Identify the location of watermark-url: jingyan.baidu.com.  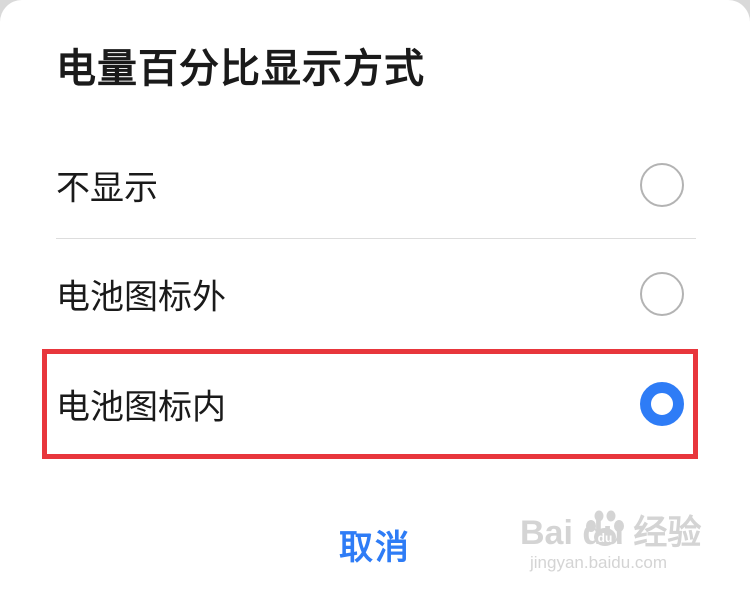
(599, 562).